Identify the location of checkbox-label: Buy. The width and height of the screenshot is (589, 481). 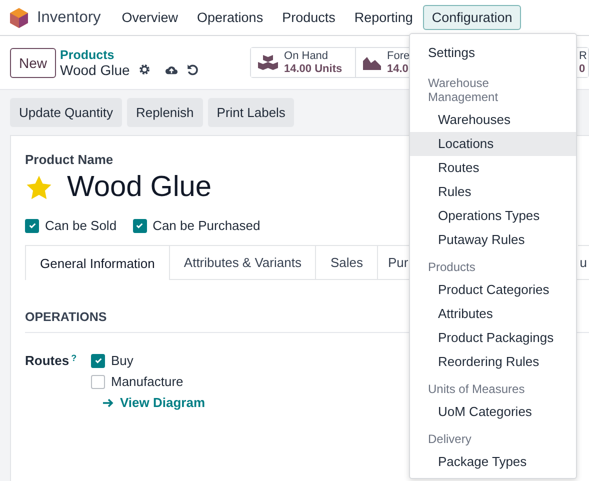
(122, 360).